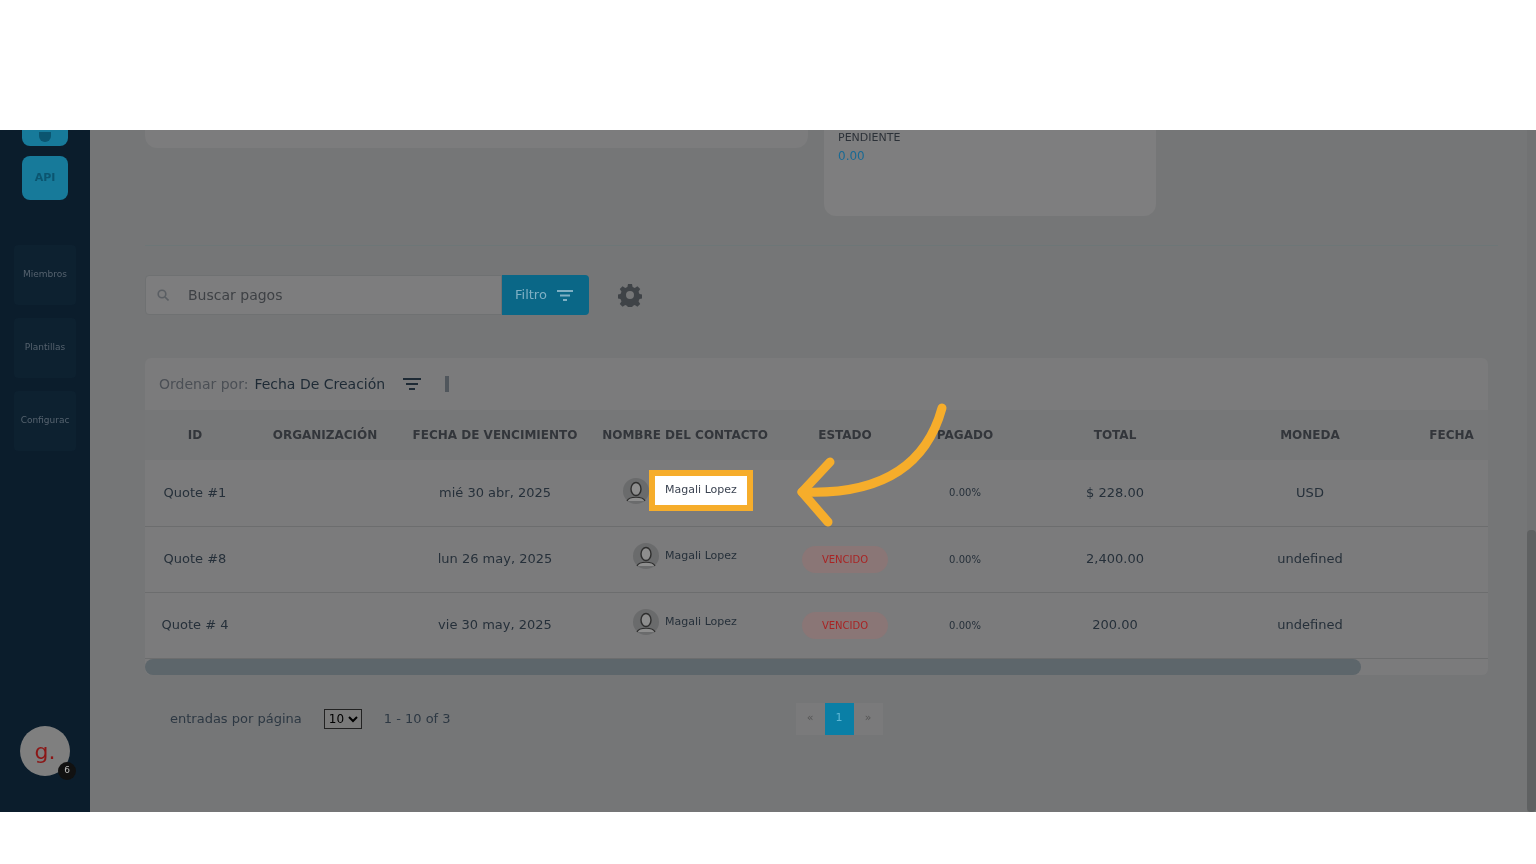 The image size is (1536, 864). Describe the element at coordinates (325, 435) in the screenshot. I see `column-header: ORGANIZACIÓN` at that location.